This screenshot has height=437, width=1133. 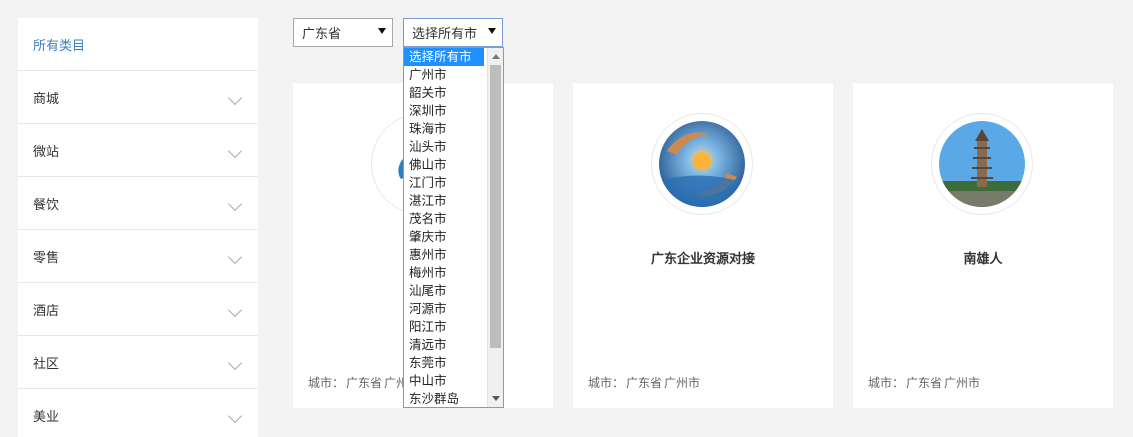 I want to click on scroll-down-icon, so click(x=496, y=398).